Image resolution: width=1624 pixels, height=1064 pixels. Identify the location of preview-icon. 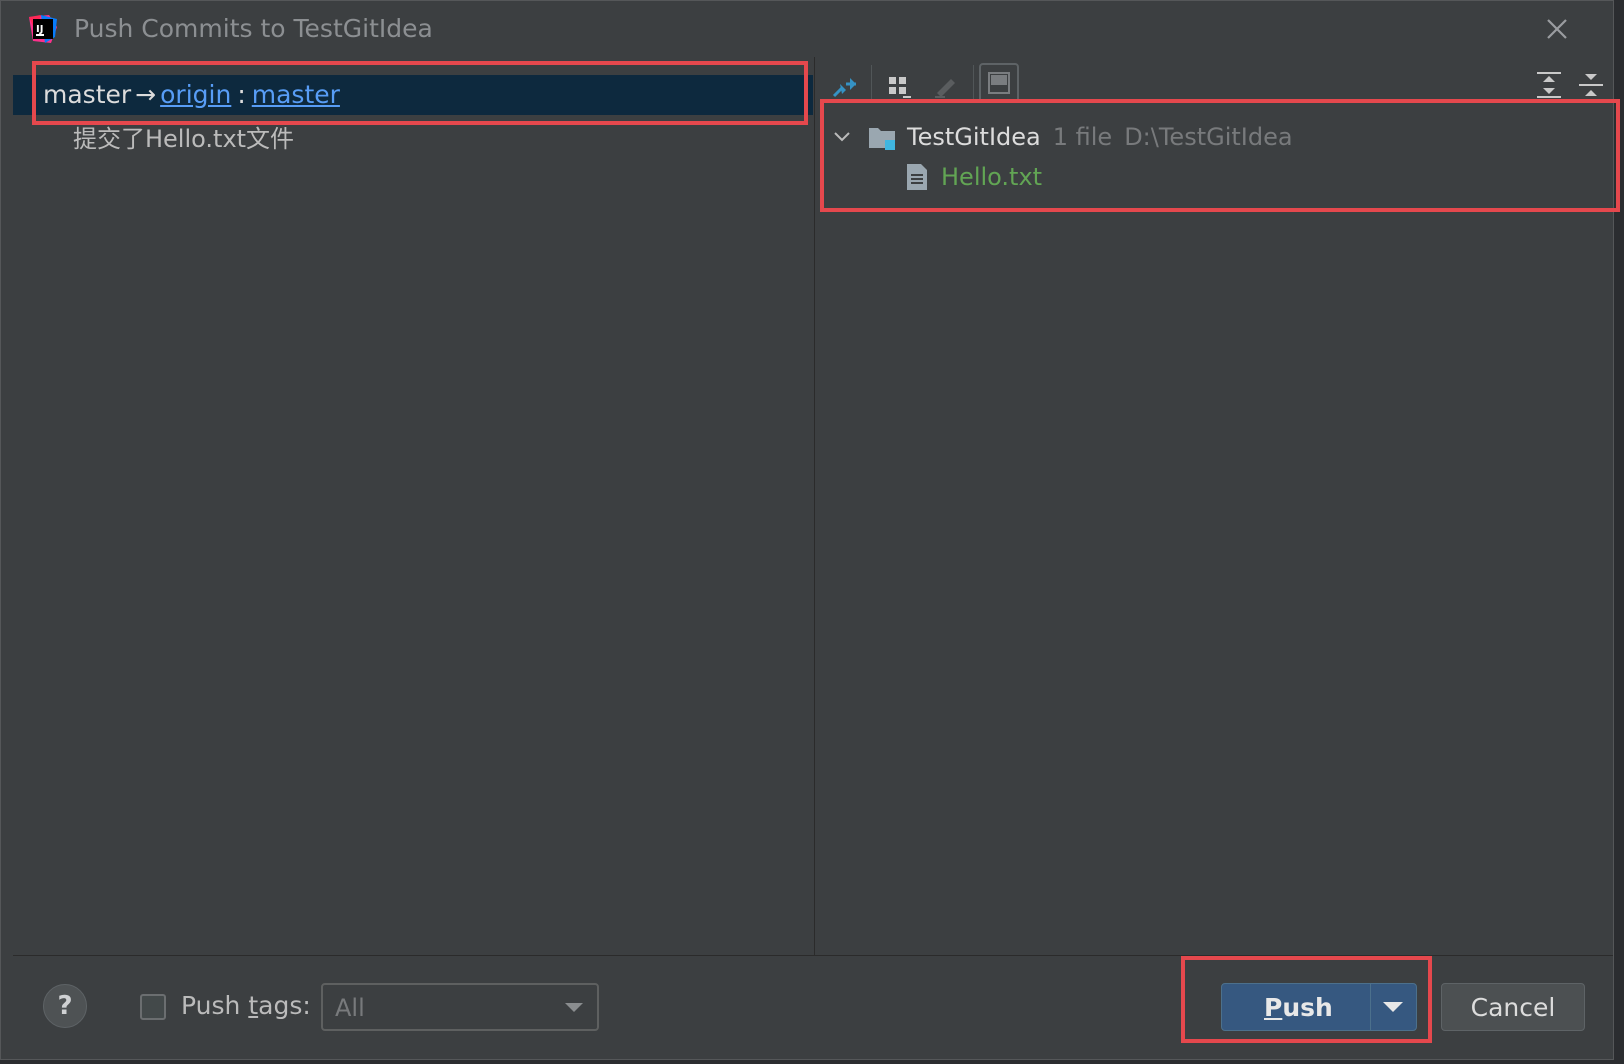
(999, 83).